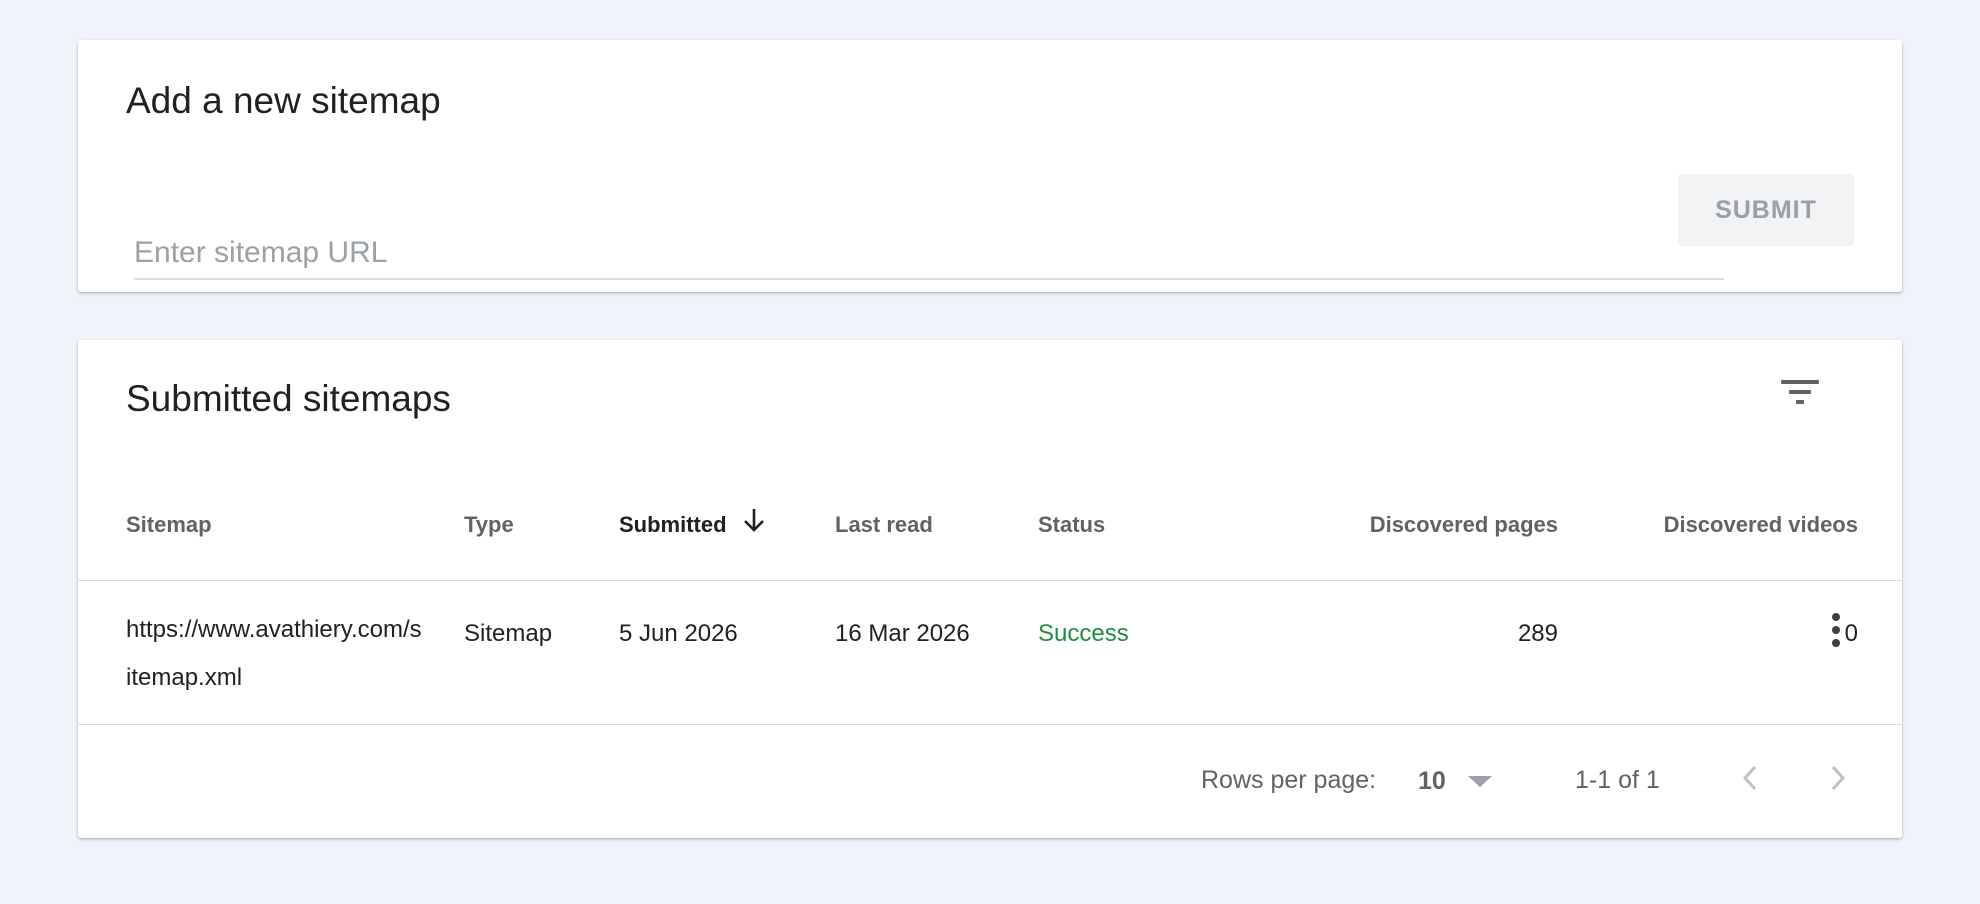 The height and width of the screenshot is (904, 1980). I want to click on row-more-button, so click(1836, 630).